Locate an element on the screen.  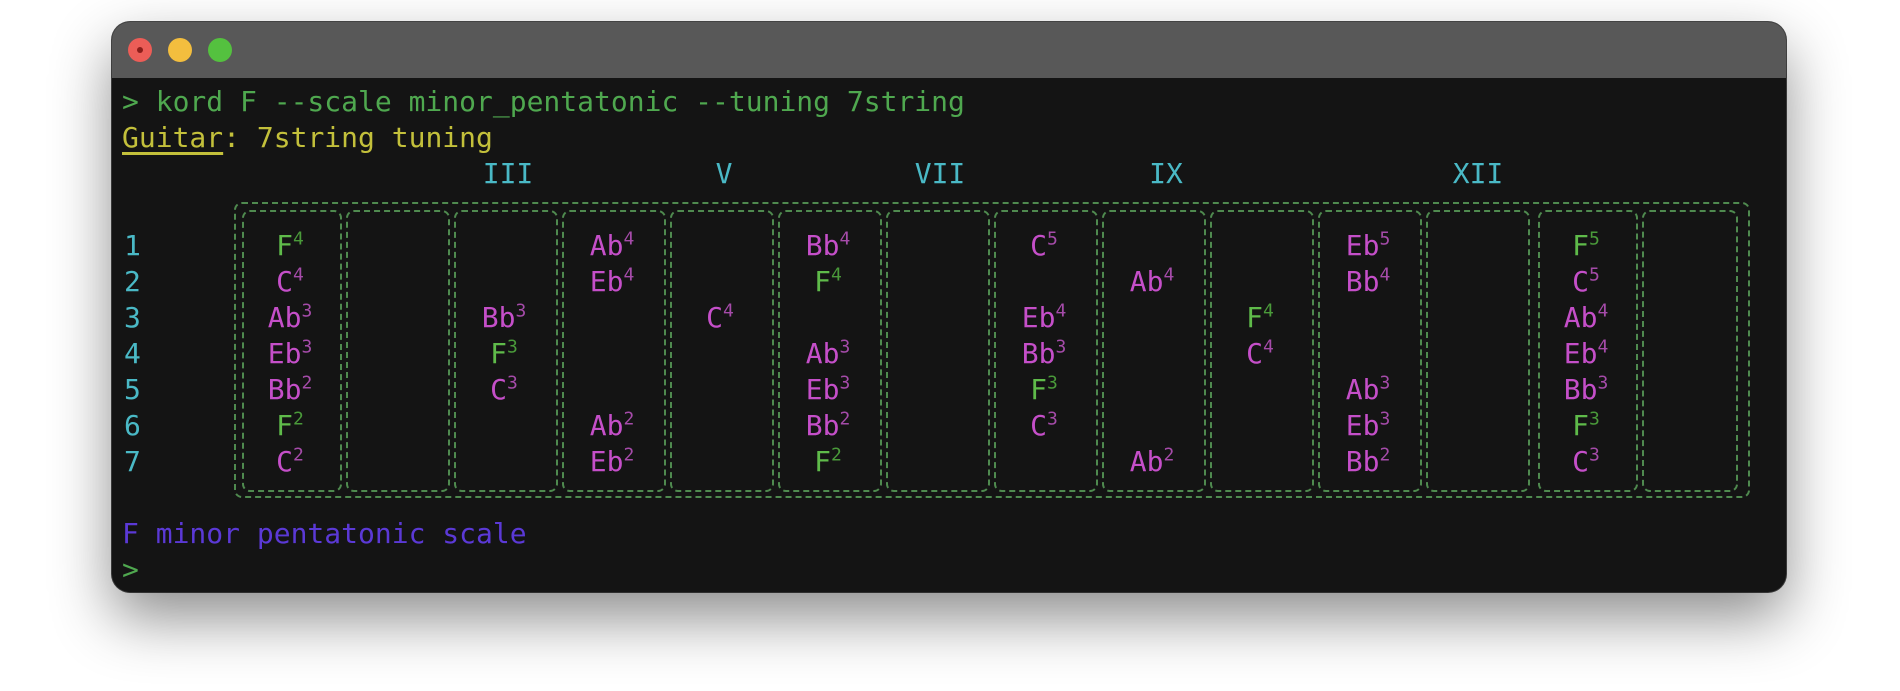
root-note: F5 is located at coordinates (1586, 246).